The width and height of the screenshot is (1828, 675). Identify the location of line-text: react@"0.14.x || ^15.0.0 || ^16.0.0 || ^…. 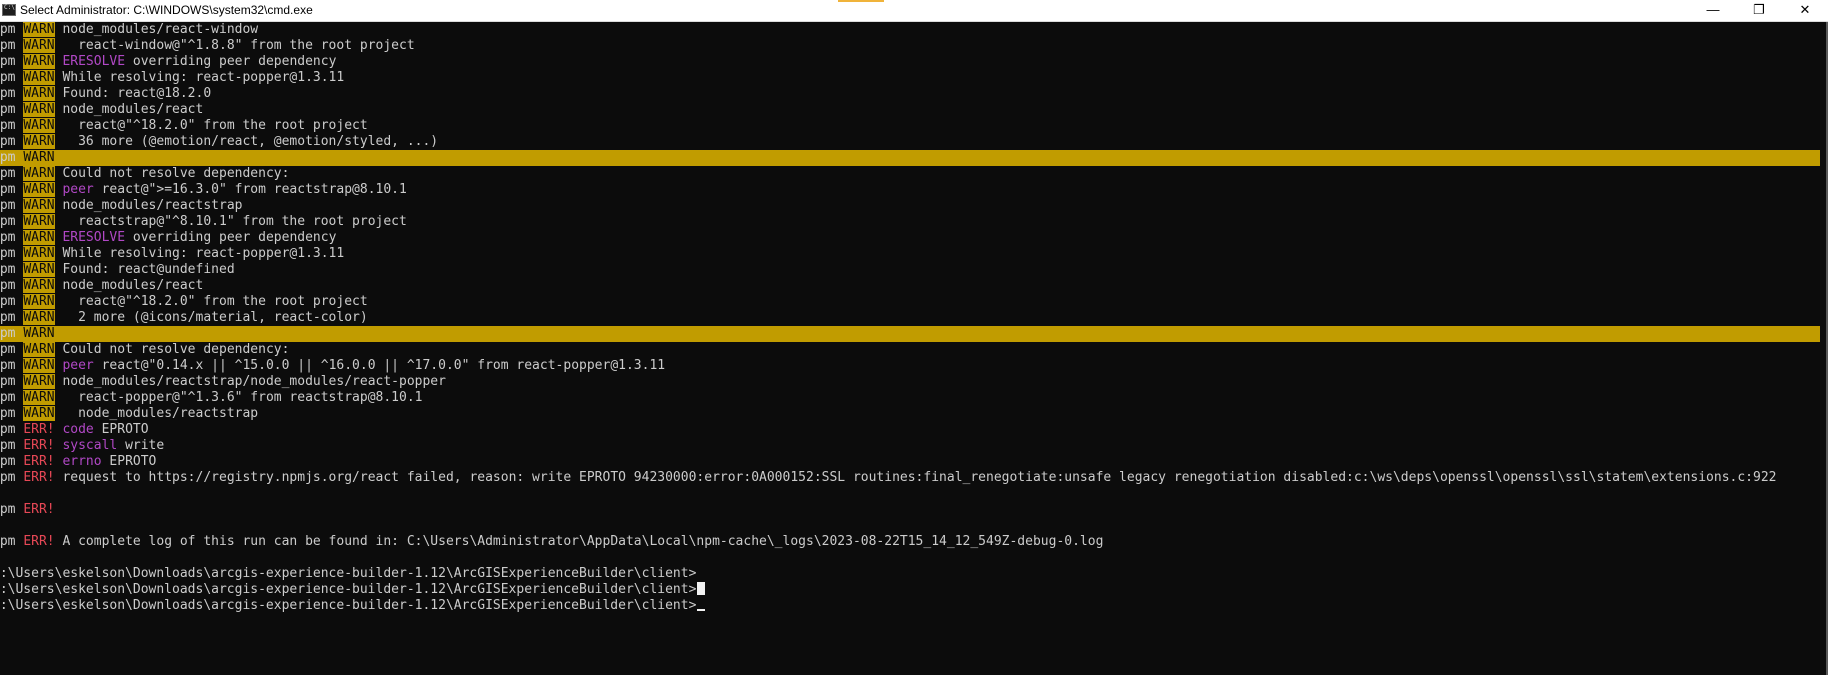
(379, 365).